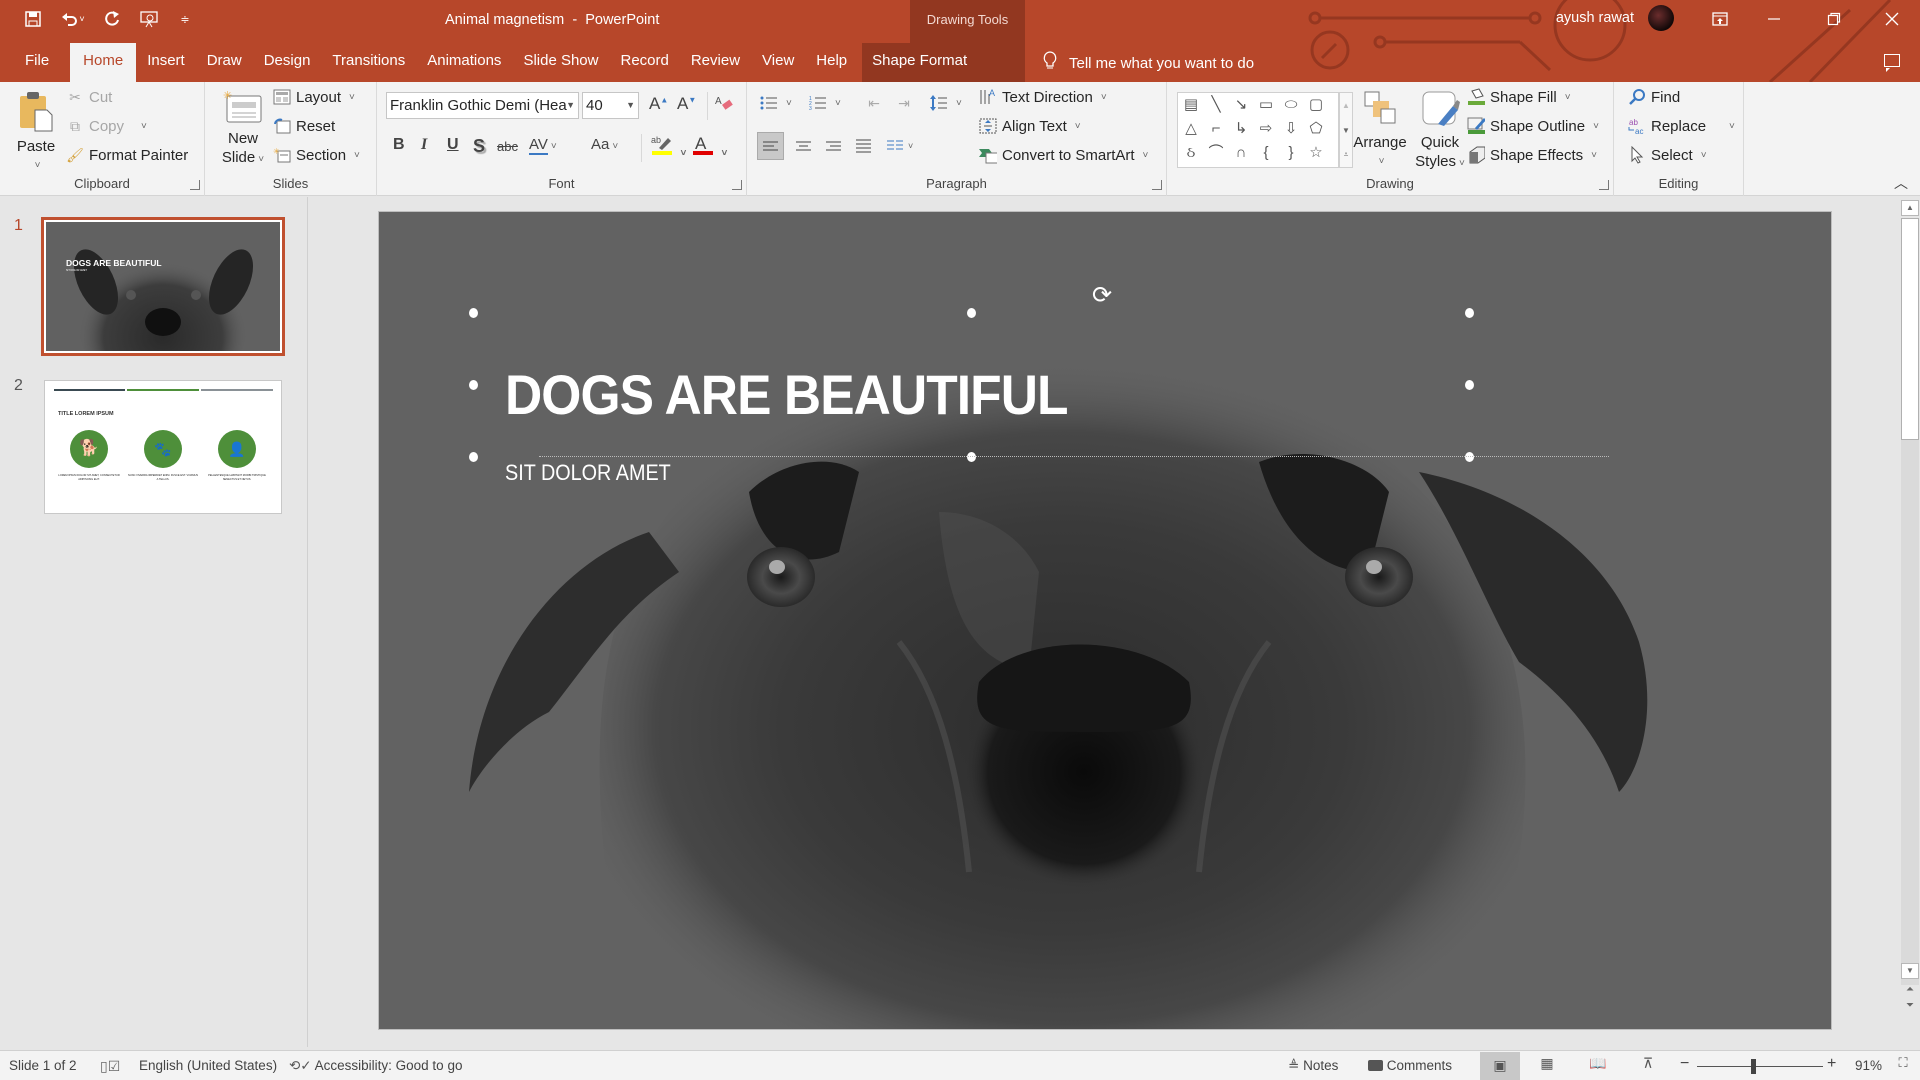 This screenshot has width=1920, height=1080. What do you see at coordinates (352, 97) in the screenshot?
I see `layout-dropdown-icon: ˅` at bounding box center [352, 97].